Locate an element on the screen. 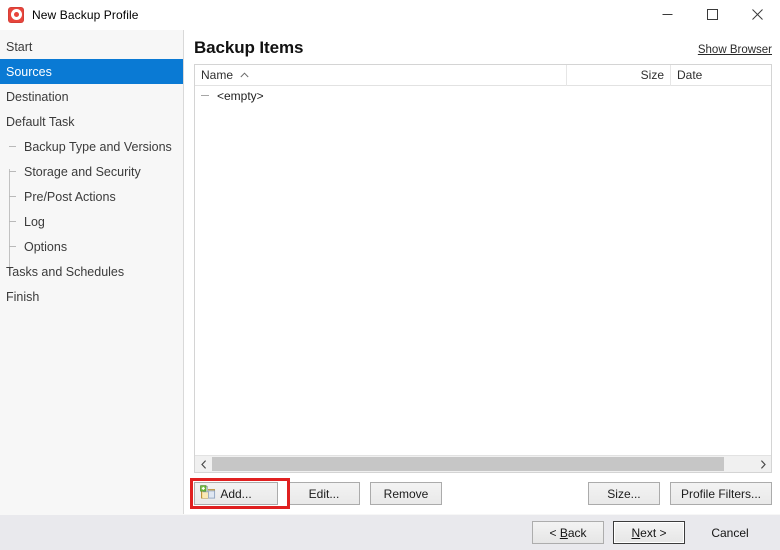  chevron-right-icon is located at coordinates (762, 464).